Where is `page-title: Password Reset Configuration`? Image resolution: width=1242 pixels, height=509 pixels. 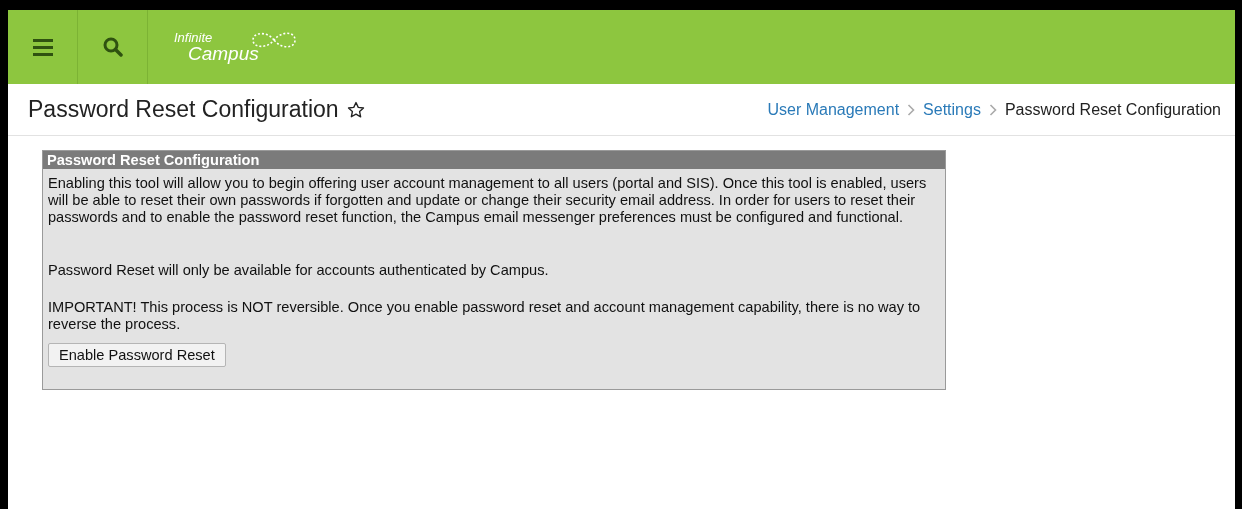
page-title: Password Reset Configuration is located at coordinates (183, 109).